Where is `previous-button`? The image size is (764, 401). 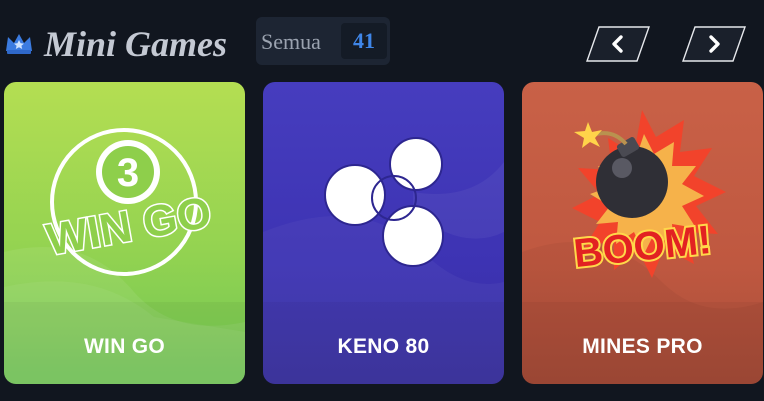 previous-button is located at coordinates (618, 44).